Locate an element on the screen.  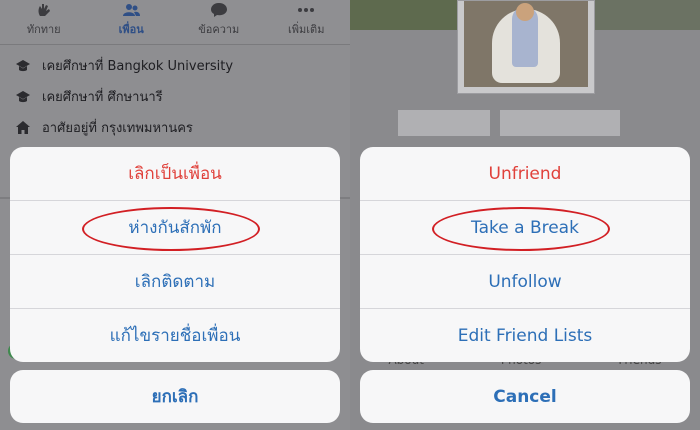
unfollow-button: เลิกติดตาม is located at coordinates (175, 282).